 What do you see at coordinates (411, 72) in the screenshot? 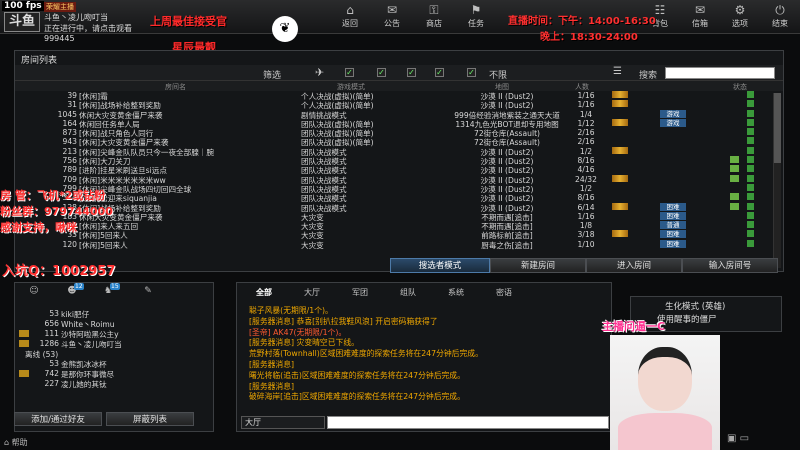
I see `filter-checkbox-3: ✓` at bounding box center [411, 72].